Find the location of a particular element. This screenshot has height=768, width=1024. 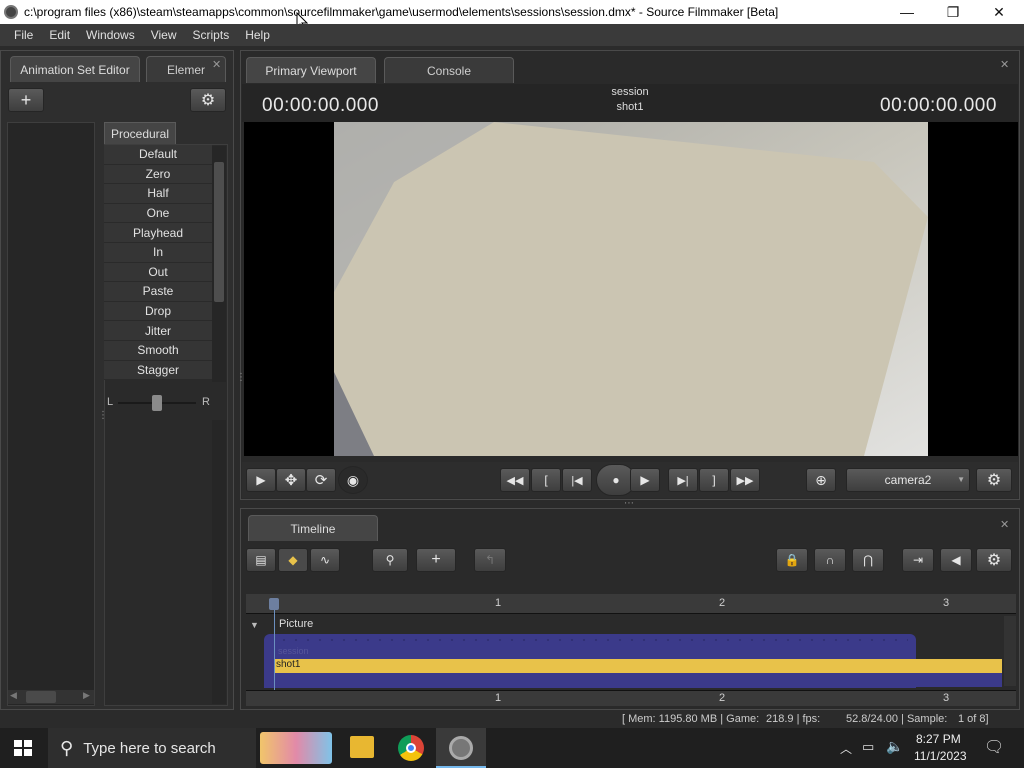

track-collapse-icon: ▼ is located at coordinates (254, 625).